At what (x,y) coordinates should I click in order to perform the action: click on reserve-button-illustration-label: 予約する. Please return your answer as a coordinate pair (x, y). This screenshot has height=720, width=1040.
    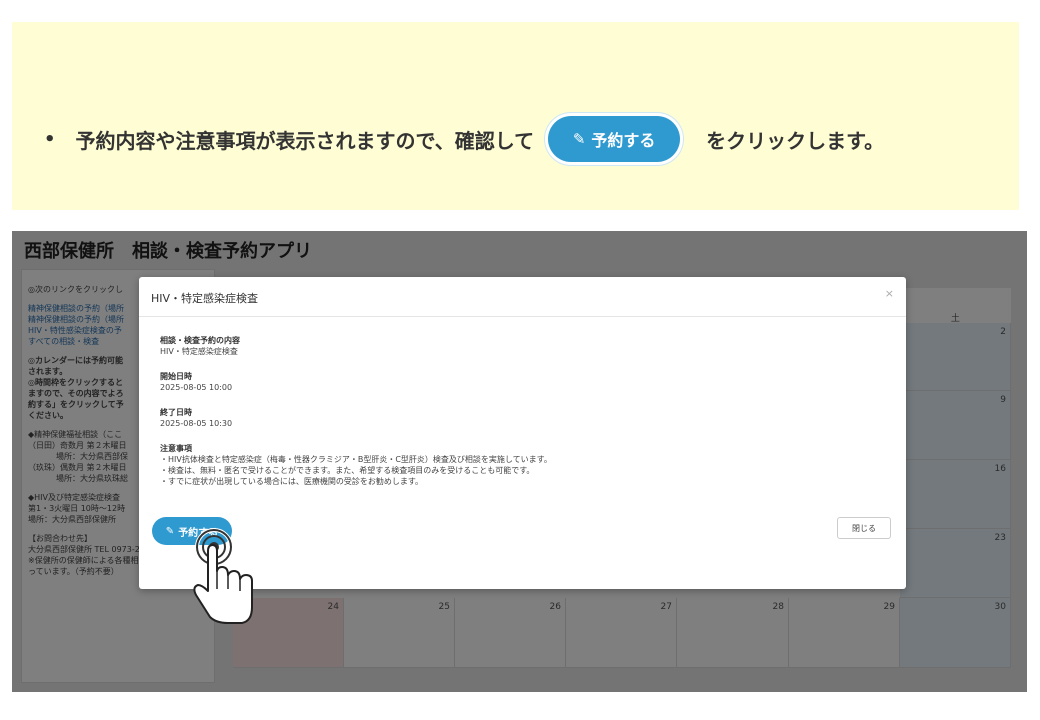
    Looking at the image, I should click on (623, 140).